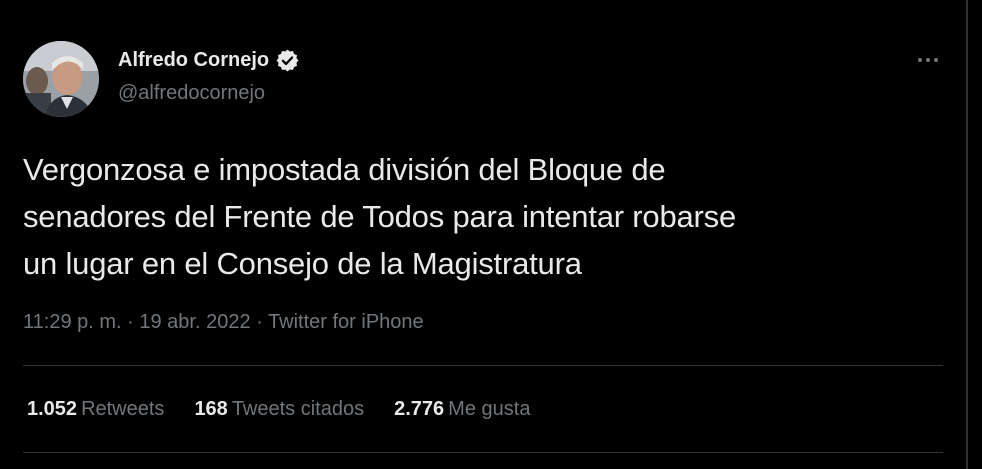 This screenshot has width=982, height=469. I want to click on tweet-source: Twitter for iPhone, so click(346, 322).